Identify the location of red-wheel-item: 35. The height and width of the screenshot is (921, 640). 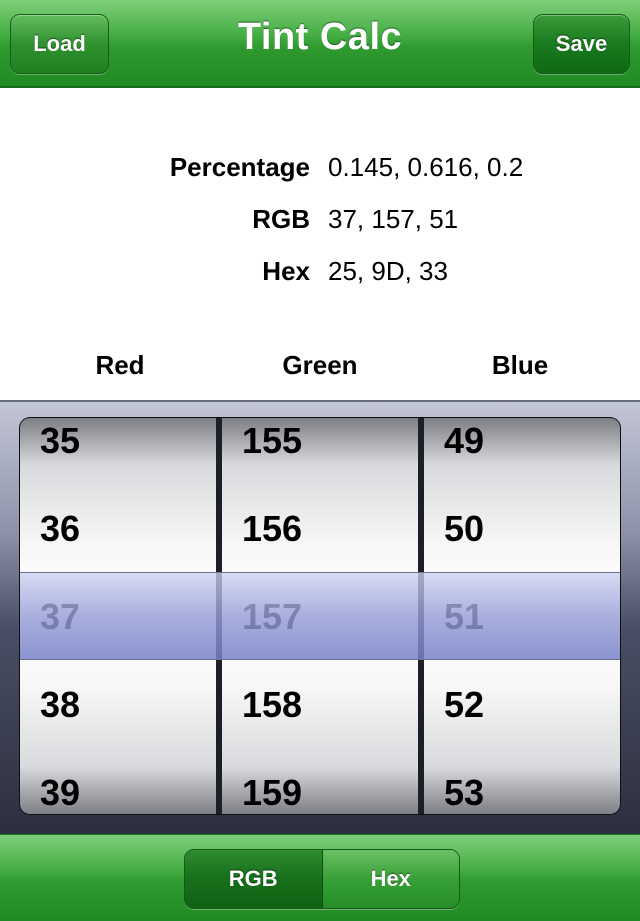
(60, 441).